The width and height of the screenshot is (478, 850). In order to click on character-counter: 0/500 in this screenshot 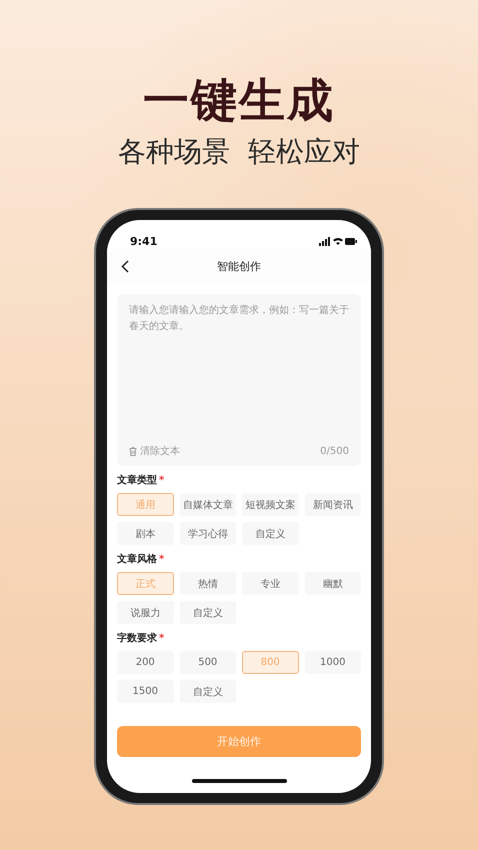, I will do `click(334, 451)`.